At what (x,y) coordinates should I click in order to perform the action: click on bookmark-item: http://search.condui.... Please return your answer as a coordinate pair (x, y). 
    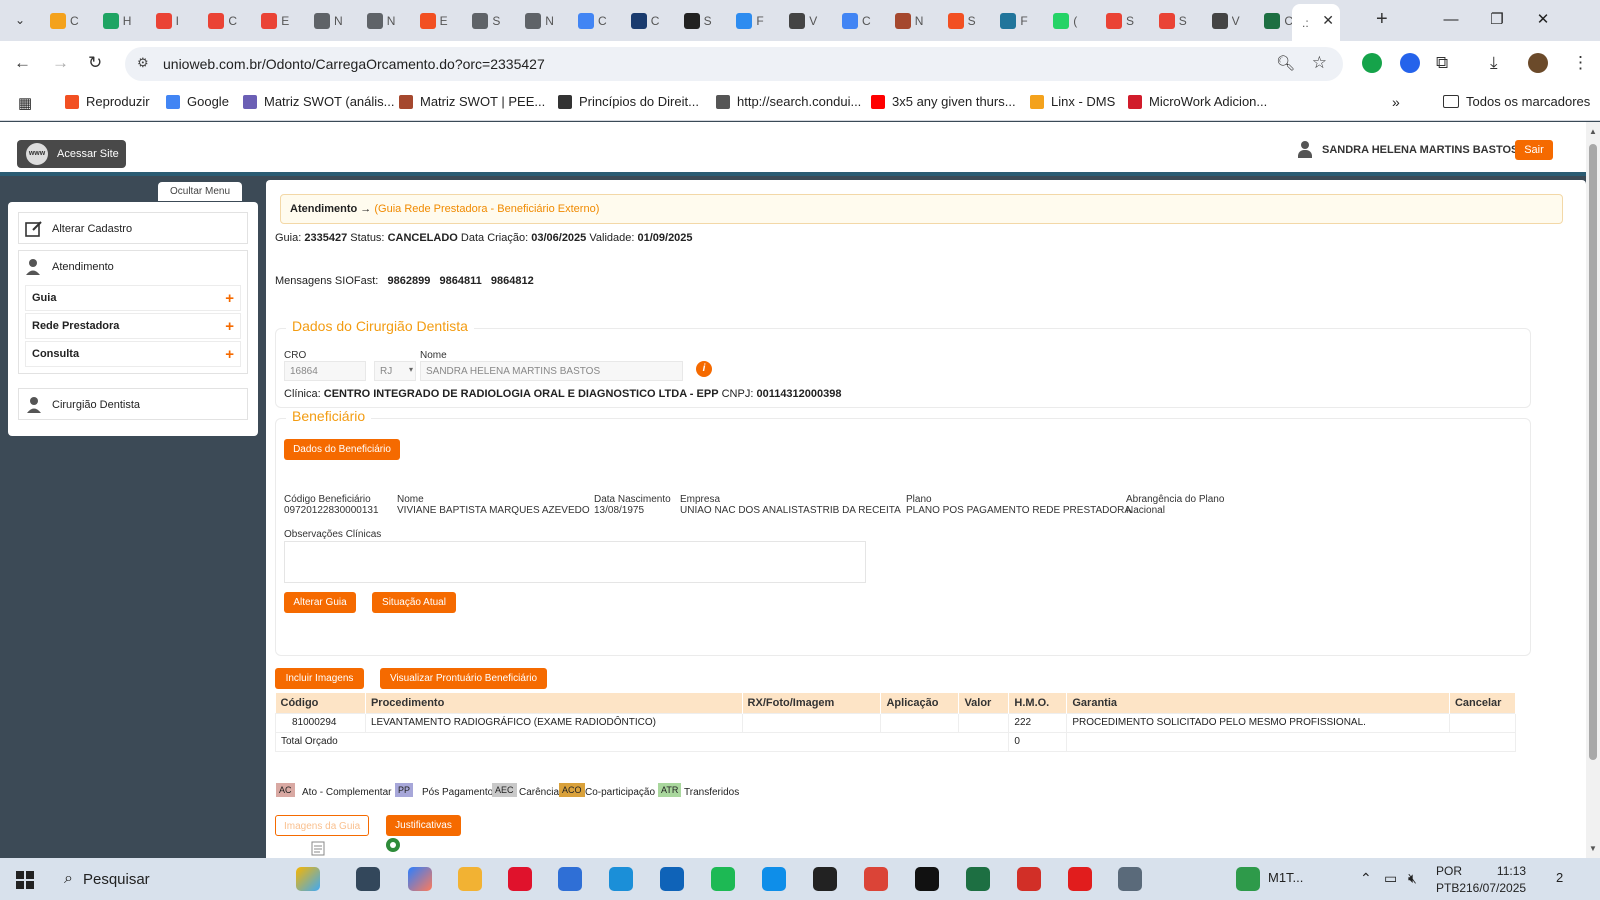
    Looking at the image, I should click on (788, 101).